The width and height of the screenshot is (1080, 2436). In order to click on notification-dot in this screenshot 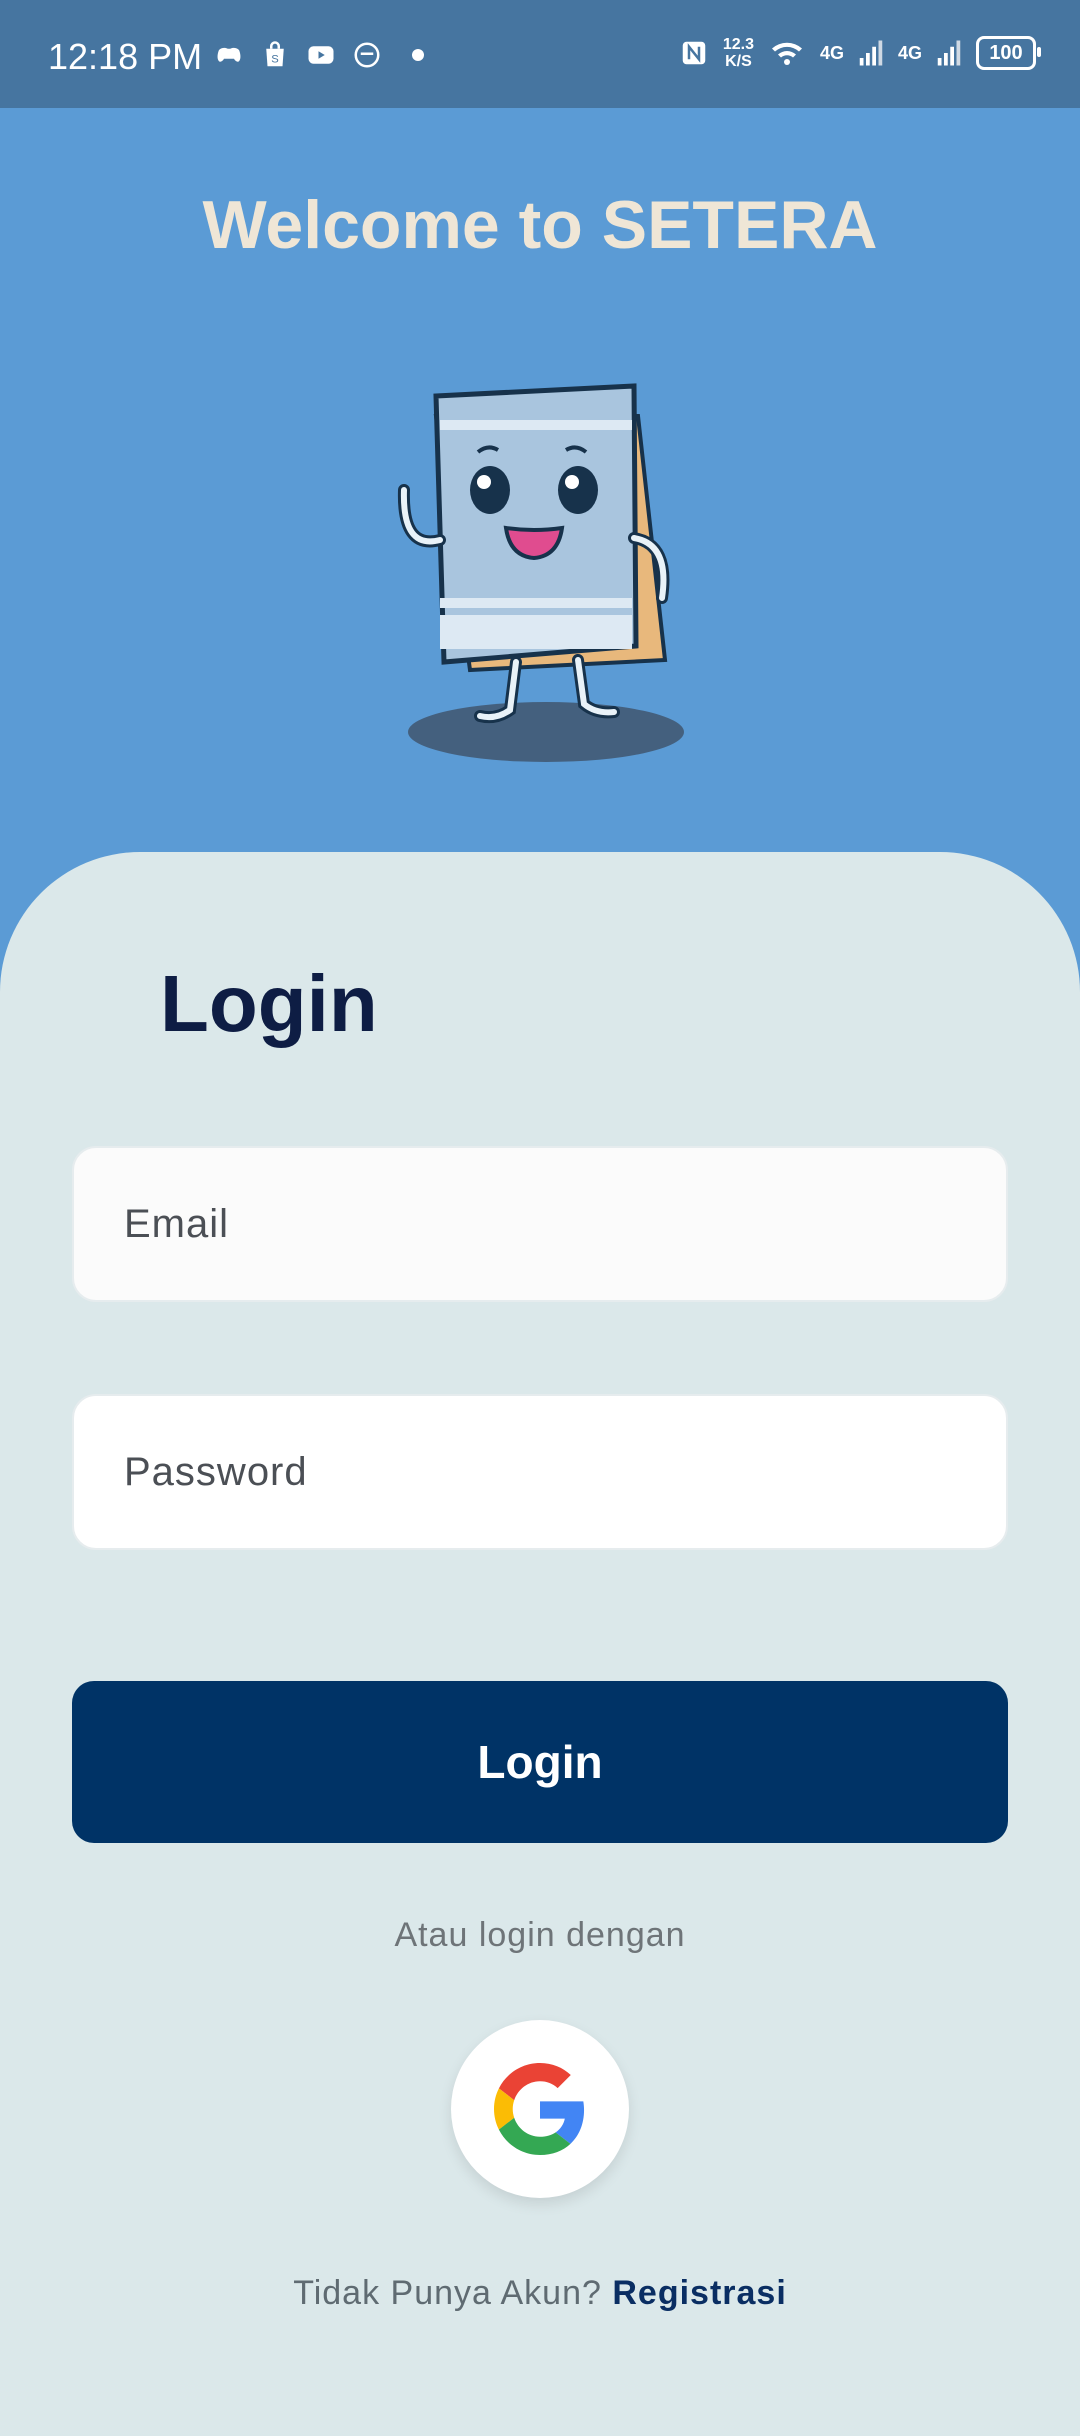, I will do `click(418, 55)`.